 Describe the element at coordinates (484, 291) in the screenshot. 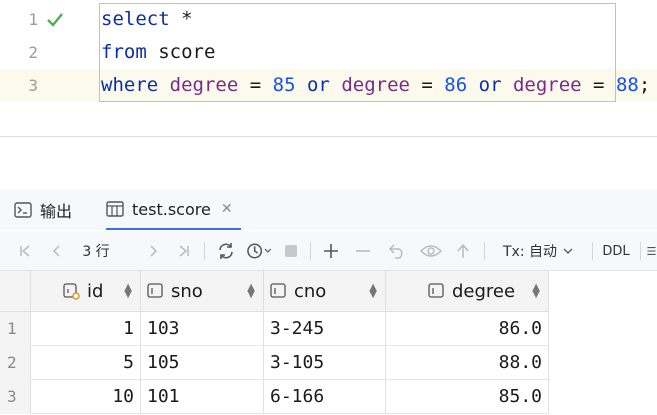

I see `column-label: degree` at that location.